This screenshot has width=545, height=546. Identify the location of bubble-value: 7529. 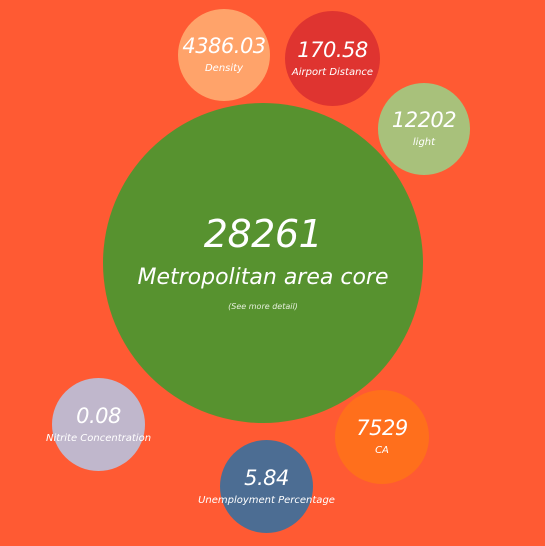
(382, 428).